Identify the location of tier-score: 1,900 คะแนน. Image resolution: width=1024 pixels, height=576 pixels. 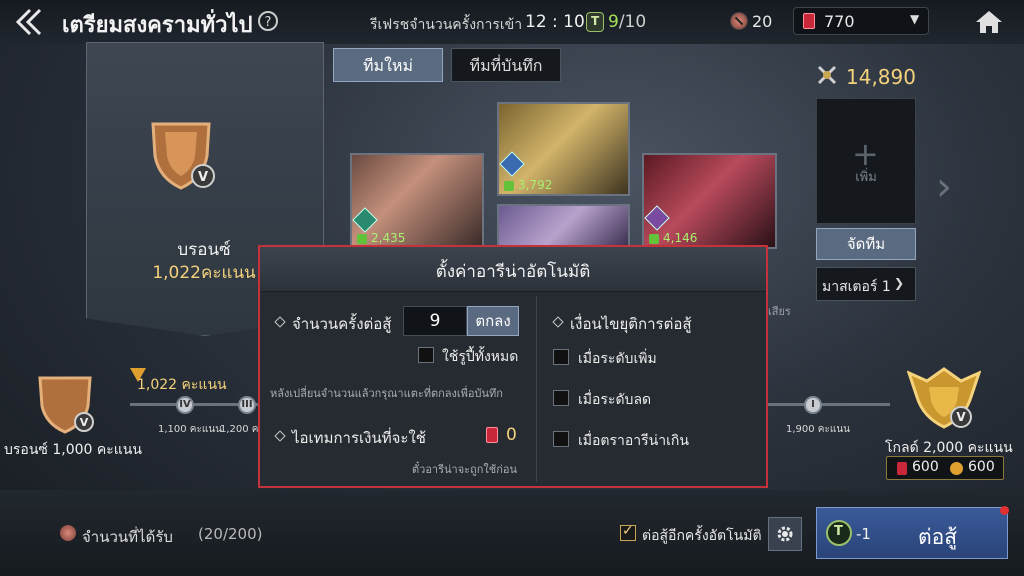
(818, 429).